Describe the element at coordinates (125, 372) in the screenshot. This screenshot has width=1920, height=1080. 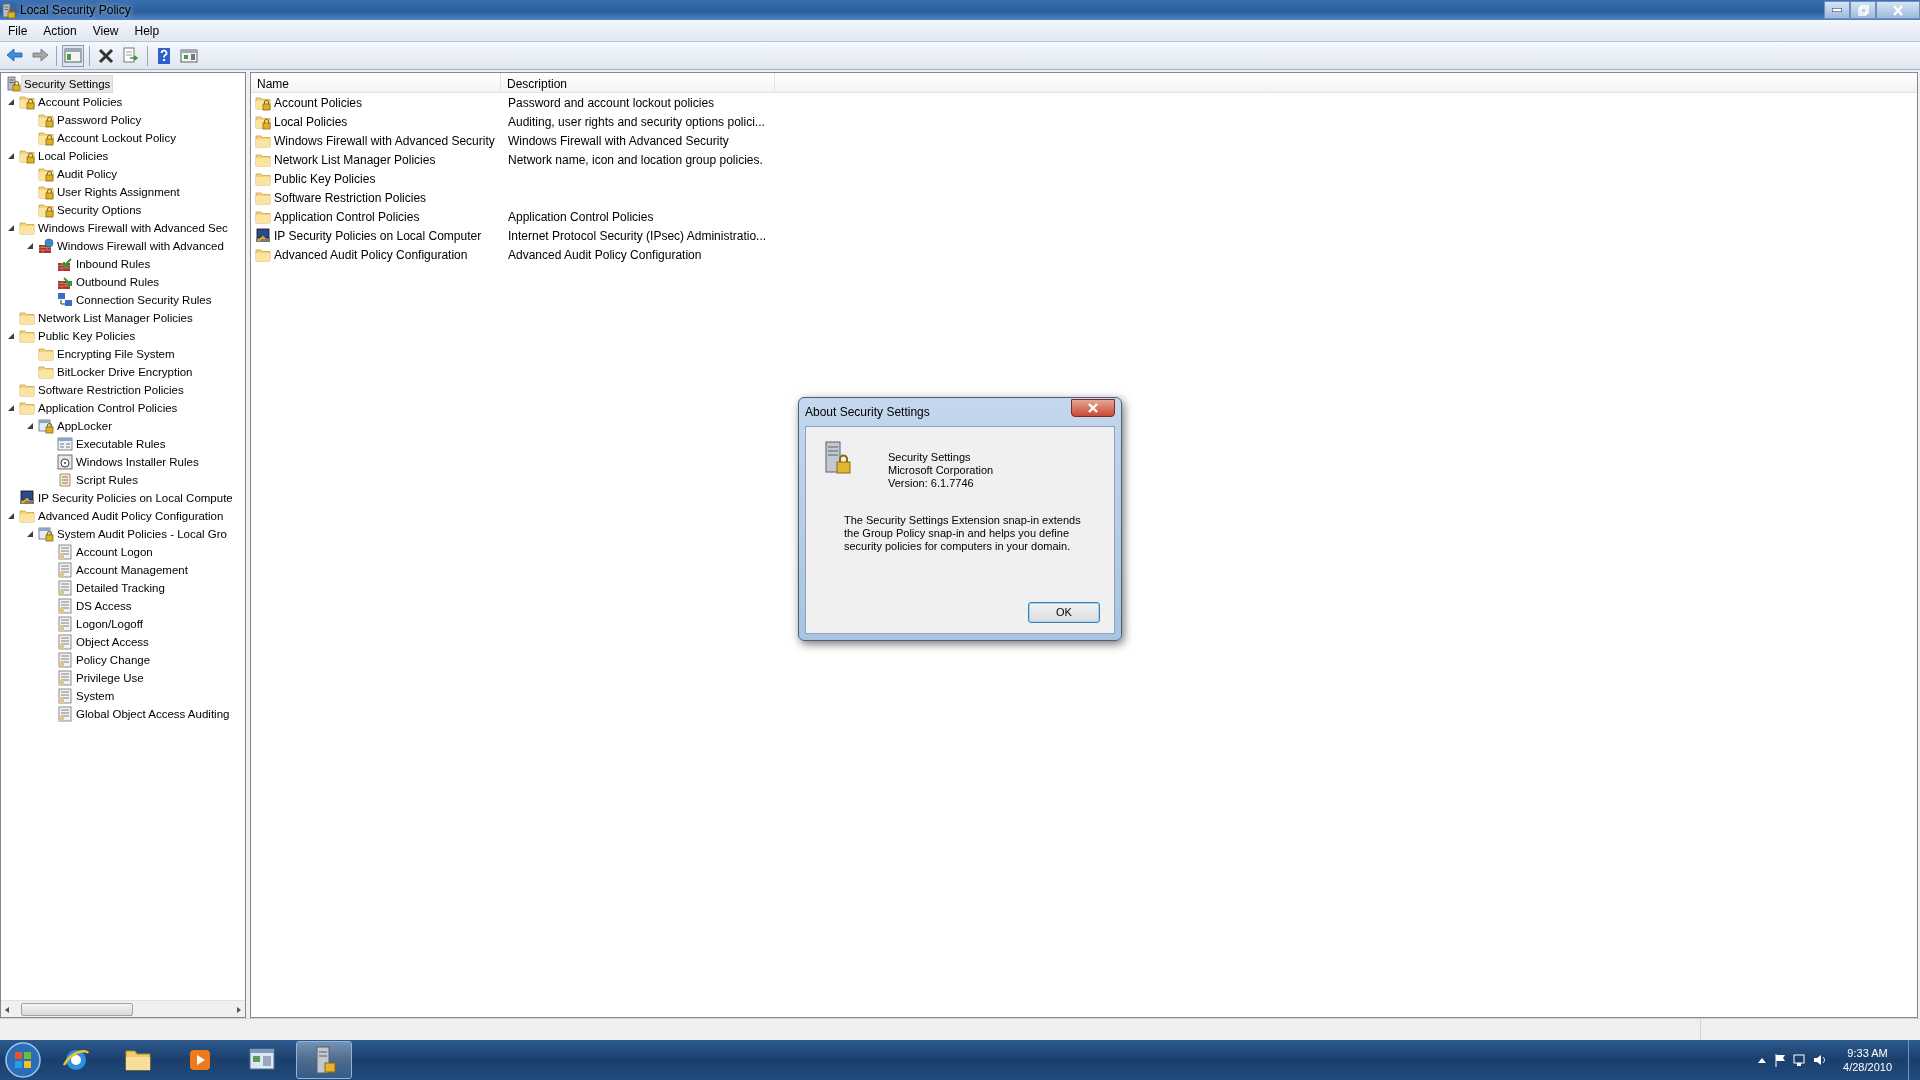
I see `tree-item: BitLocker Drive Encryption` at that location.